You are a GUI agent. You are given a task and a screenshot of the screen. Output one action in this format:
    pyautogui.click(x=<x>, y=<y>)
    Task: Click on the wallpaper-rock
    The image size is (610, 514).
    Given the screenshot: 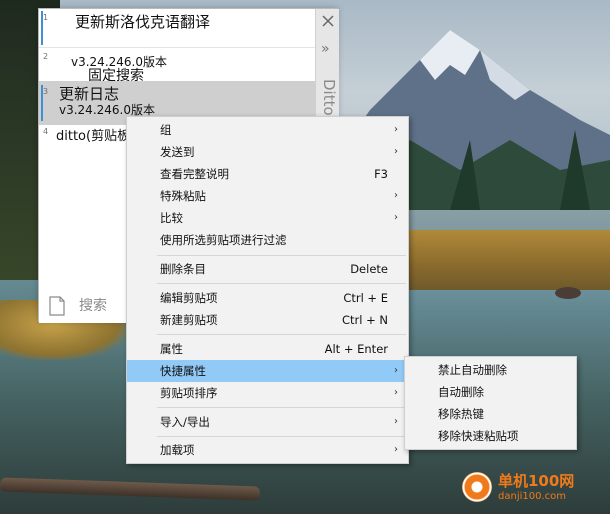 What is the action you would take?
    pyautogui.click(x=568, y=293)
    